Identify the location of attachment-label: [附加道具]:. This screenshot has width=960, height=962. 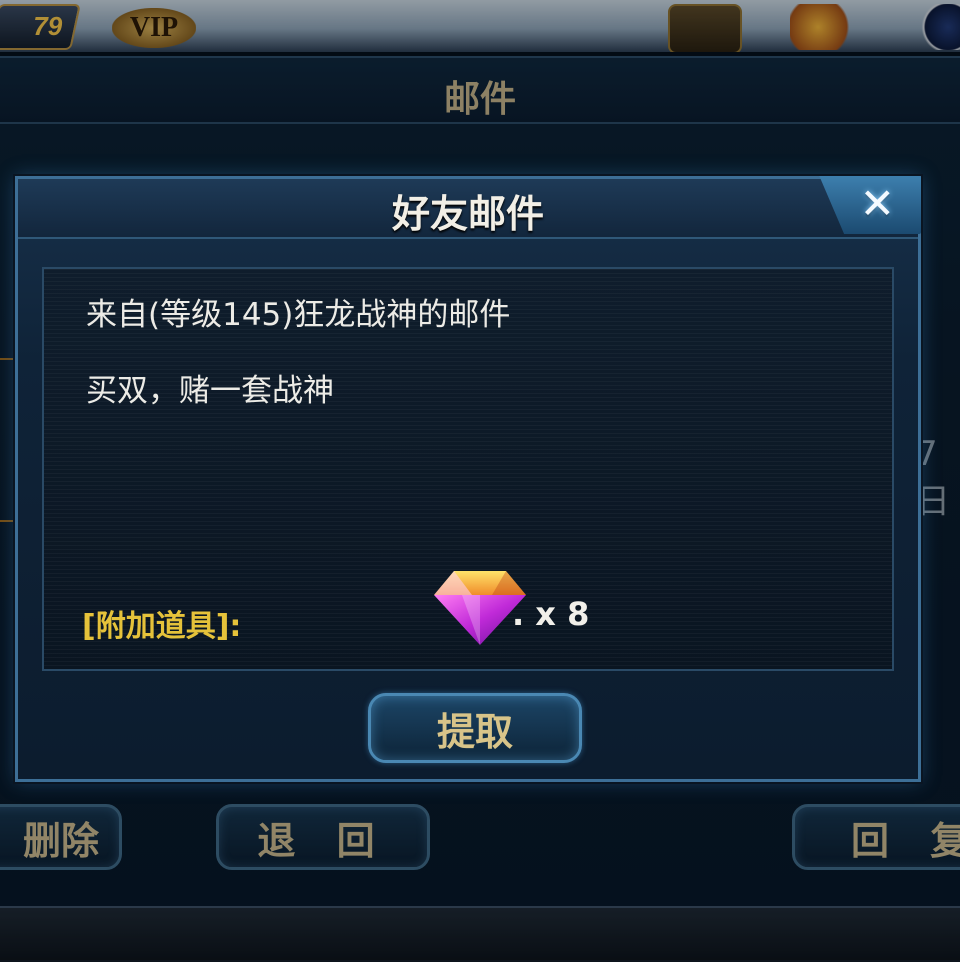
(162, 626).